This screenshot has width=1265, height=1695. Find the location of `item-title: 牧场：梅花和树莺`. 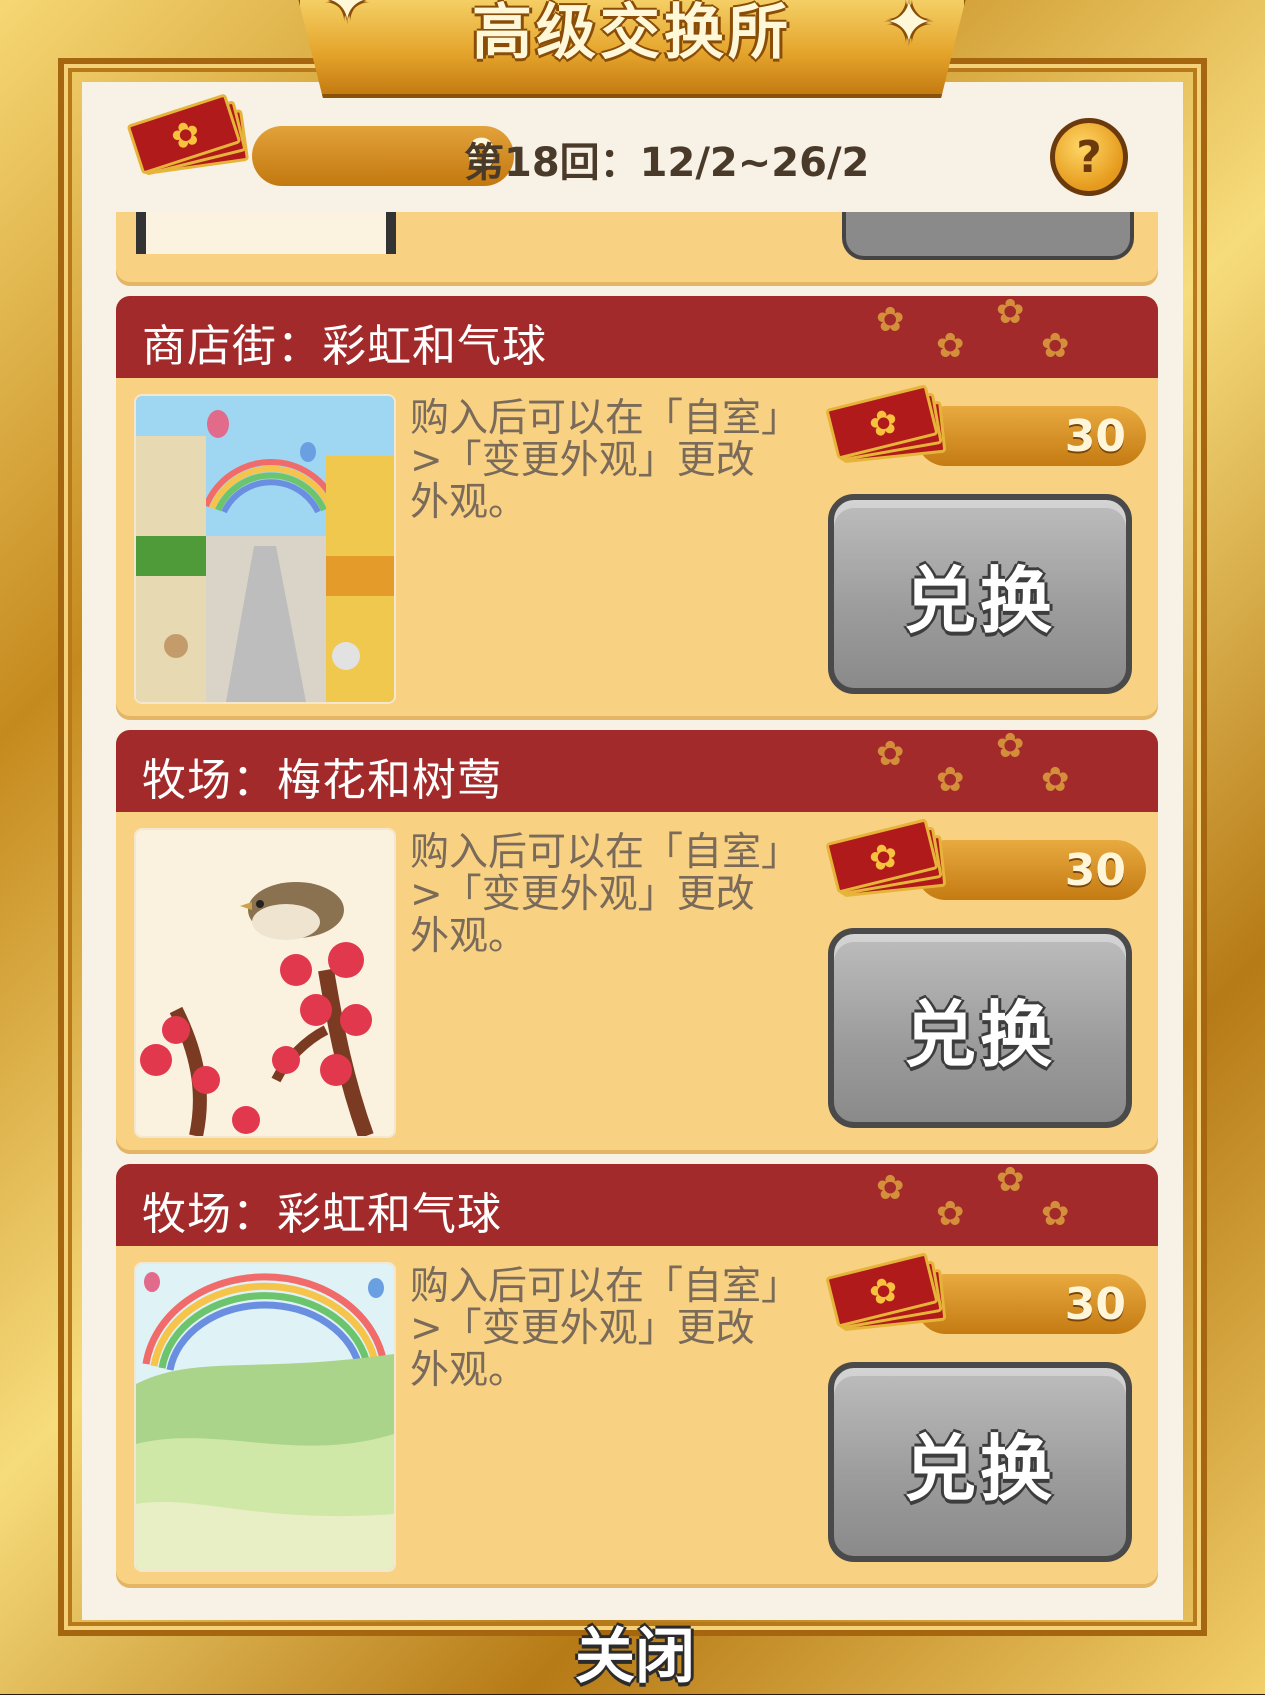

item-title: 牧场：梅花和树莺 is located at coordinates (322, 780).